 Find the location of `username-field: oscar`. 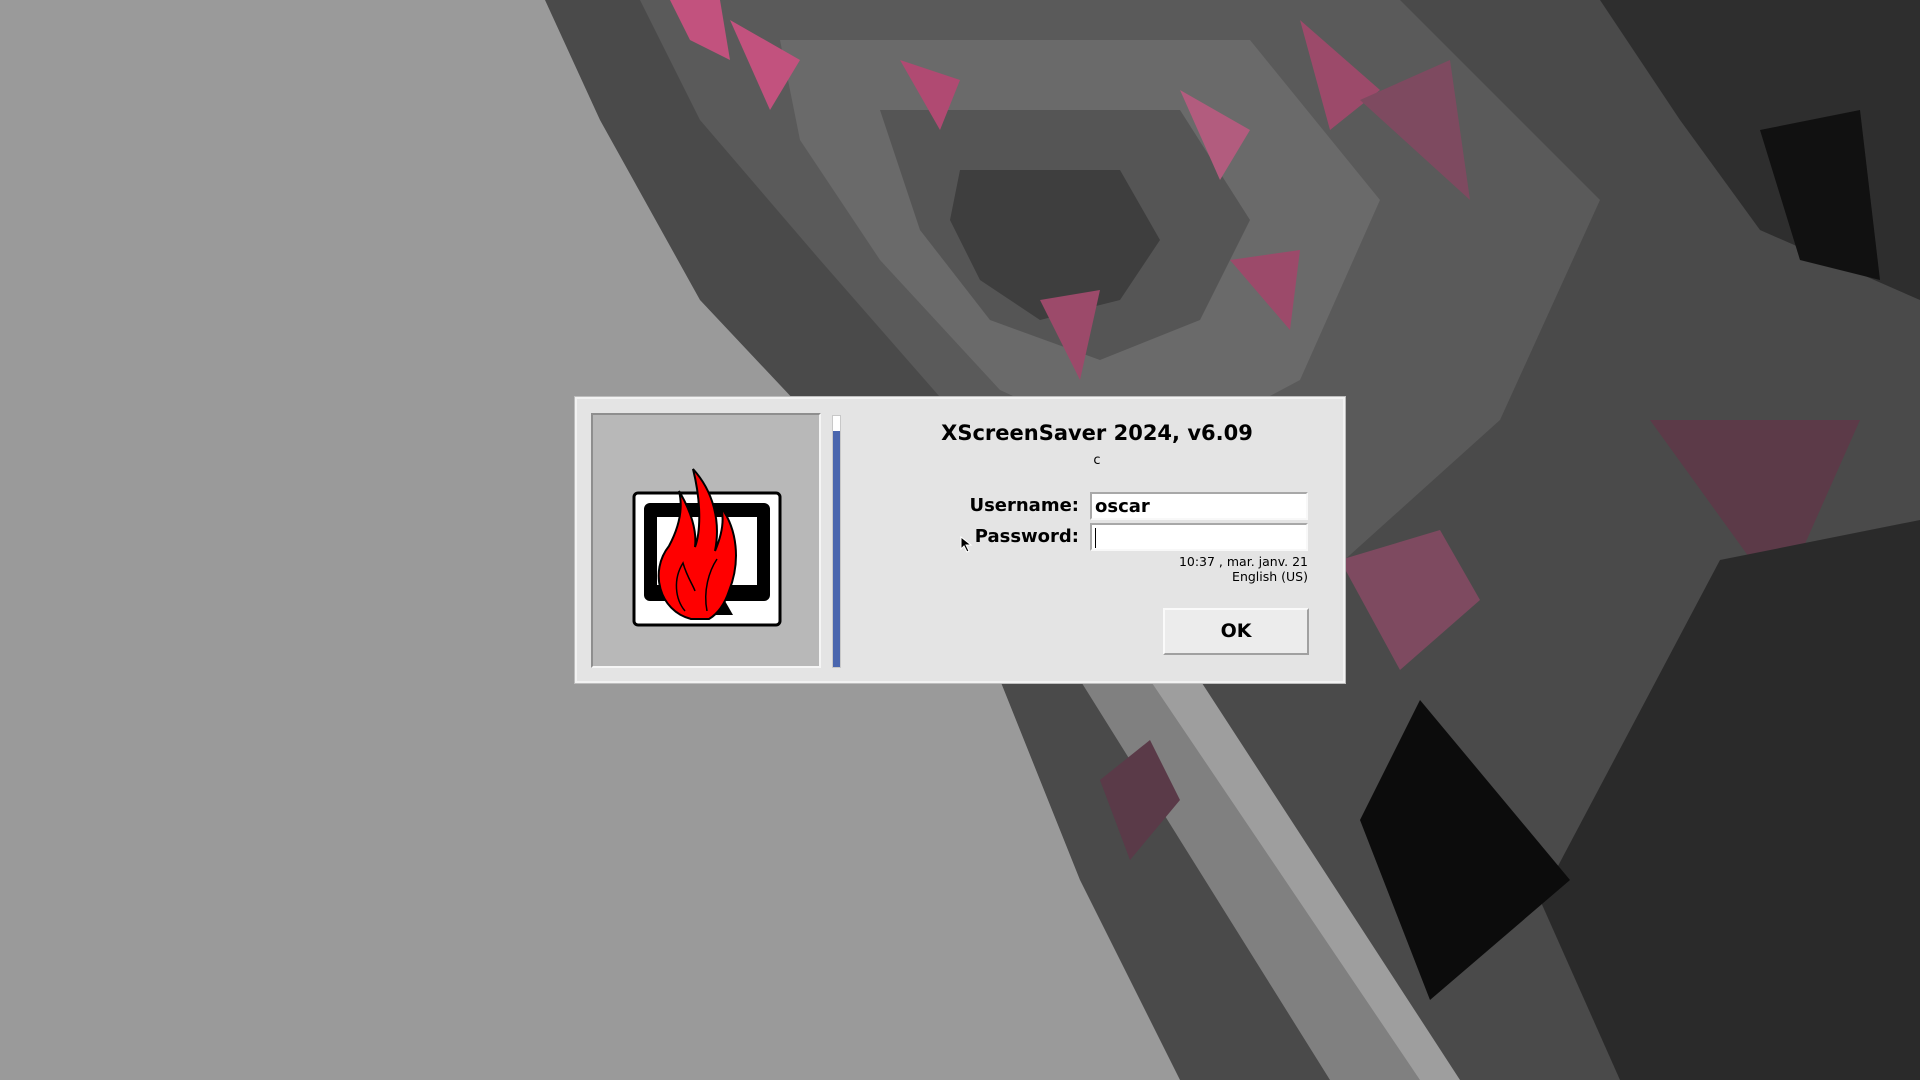

username-field: oscar is located at coordinates (1199, 506).